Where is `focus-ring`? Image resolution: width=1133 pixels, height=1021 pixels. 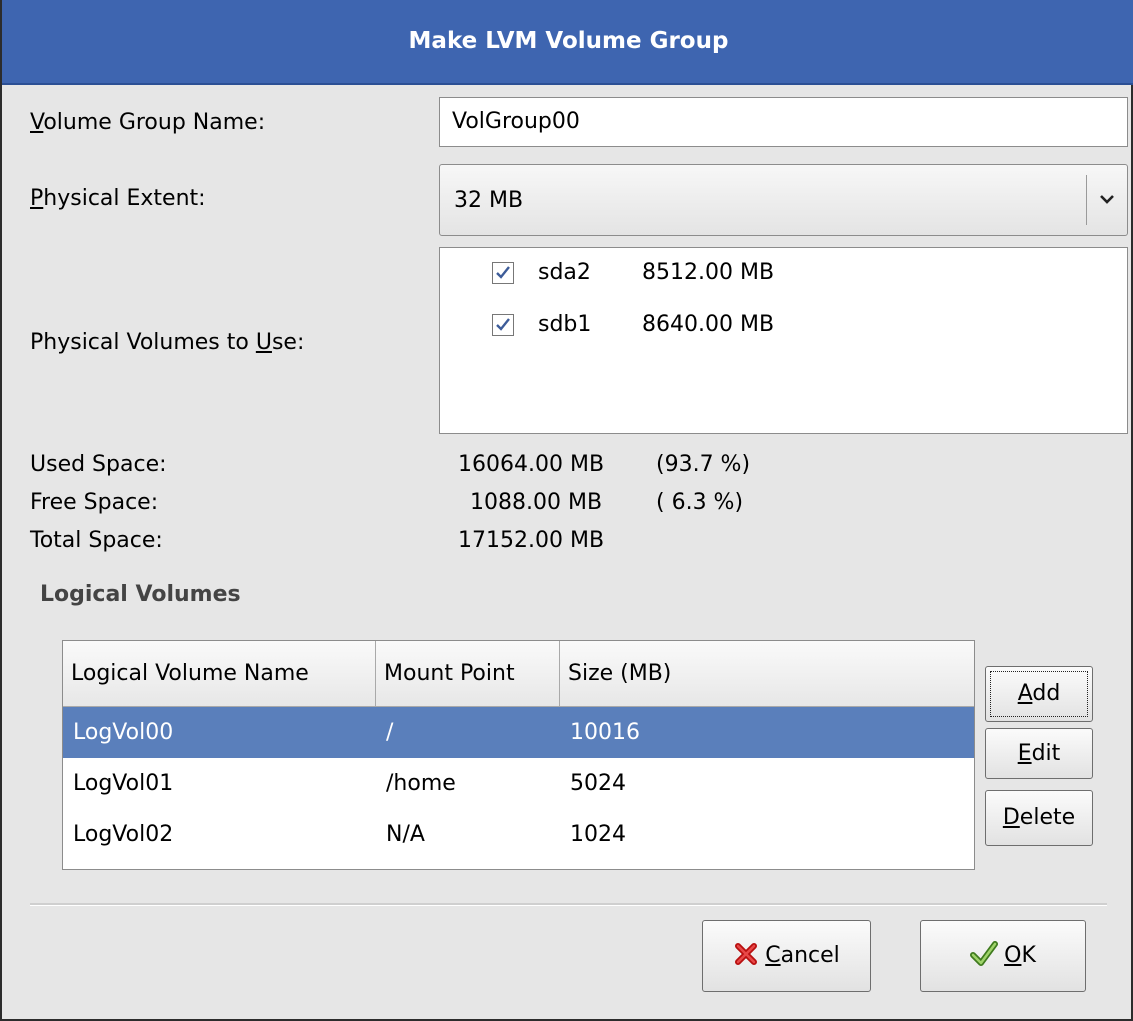 focus-ring is located at coordinates (1039, 694).